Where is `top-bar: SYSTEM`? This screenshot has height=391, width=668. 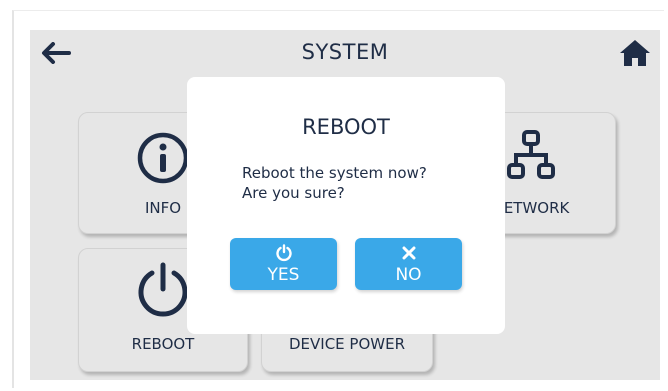
top-bar: SYSTEM is located at coordinates (345, 54).